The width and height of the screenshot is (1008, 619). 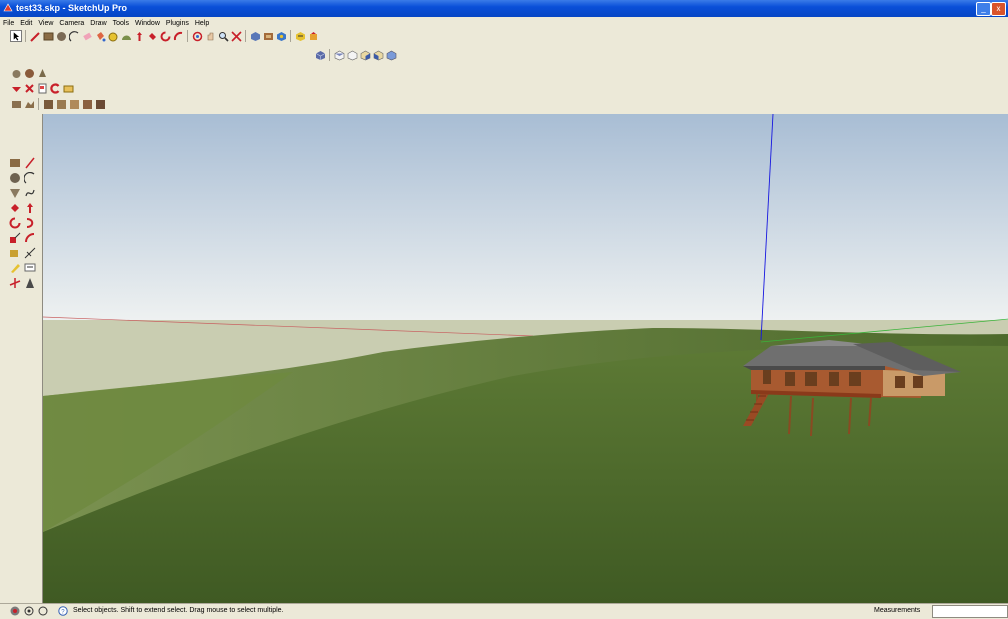 What do you see at coordinates (35, 36) in the screenshot?
I see `pencil-icon` at bounding box center [35, 36].